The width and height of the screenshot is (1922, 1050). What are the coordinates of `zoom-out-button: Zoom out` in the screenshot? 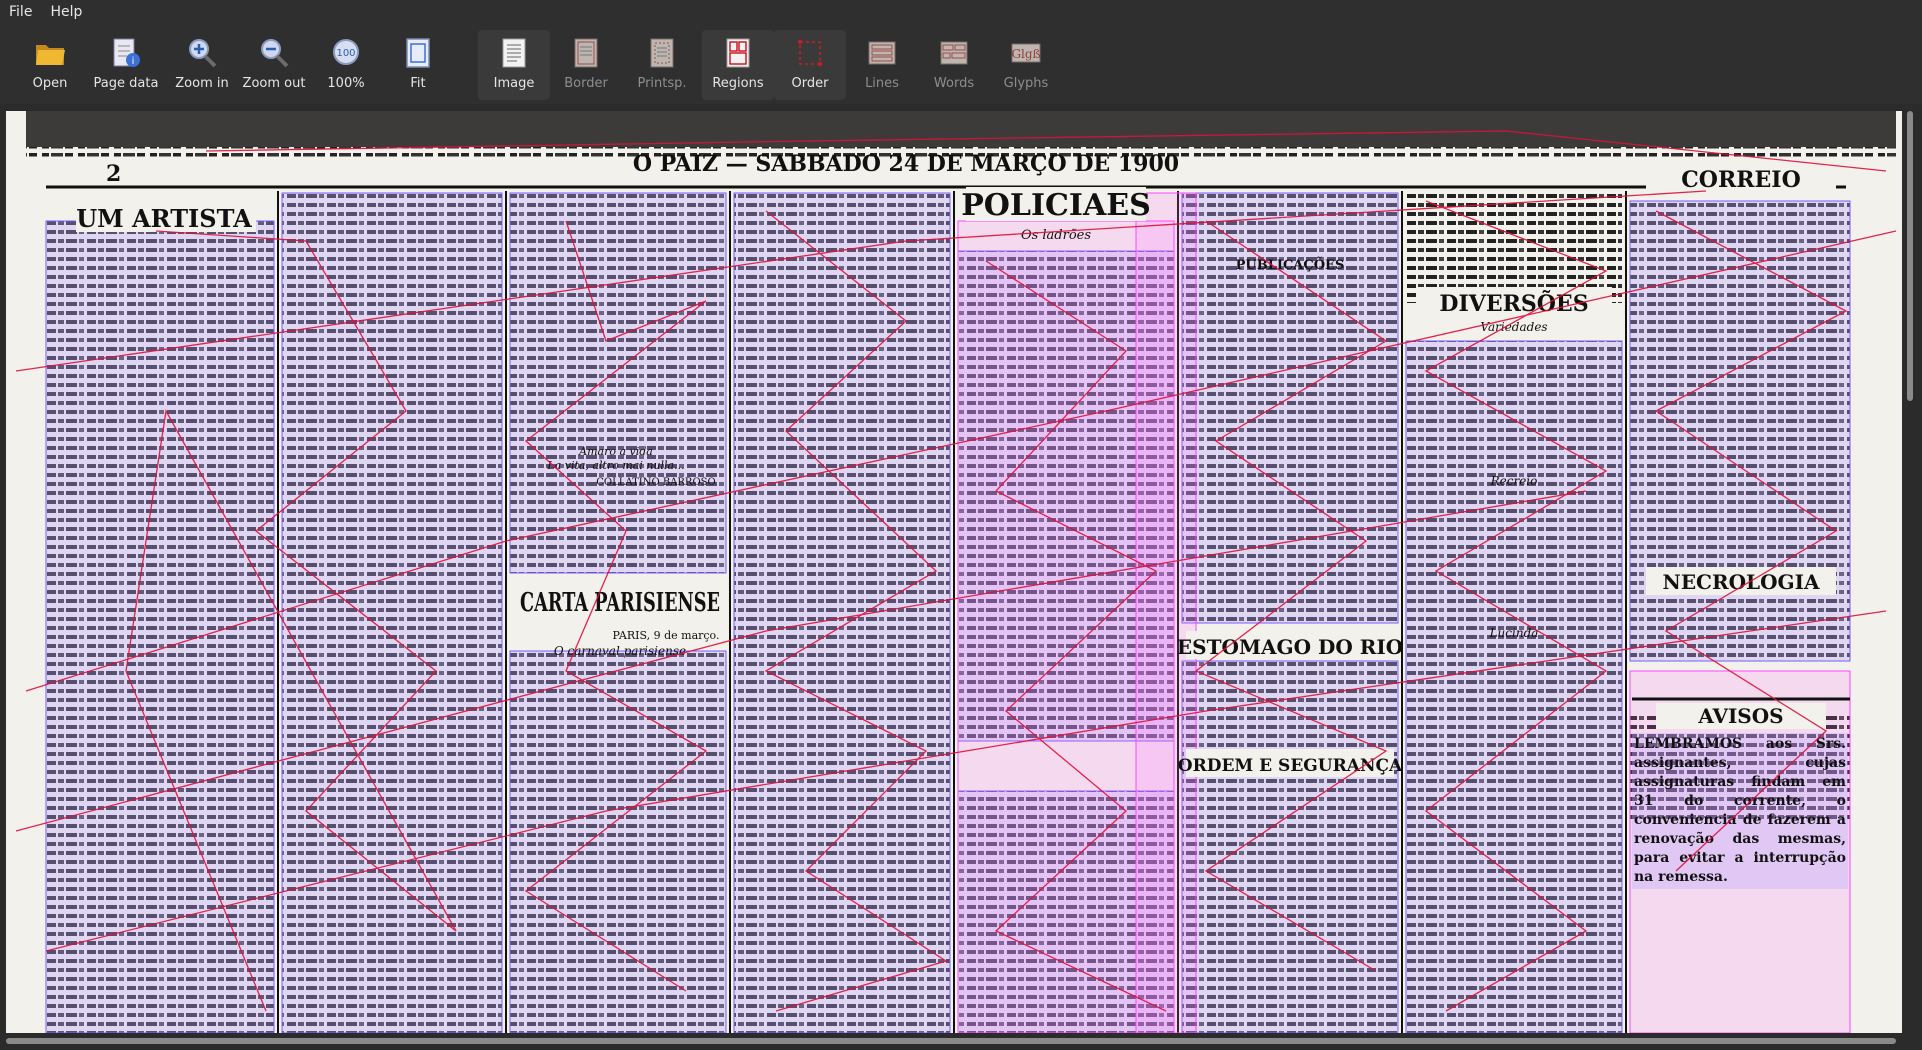 It's located at (274, 65).